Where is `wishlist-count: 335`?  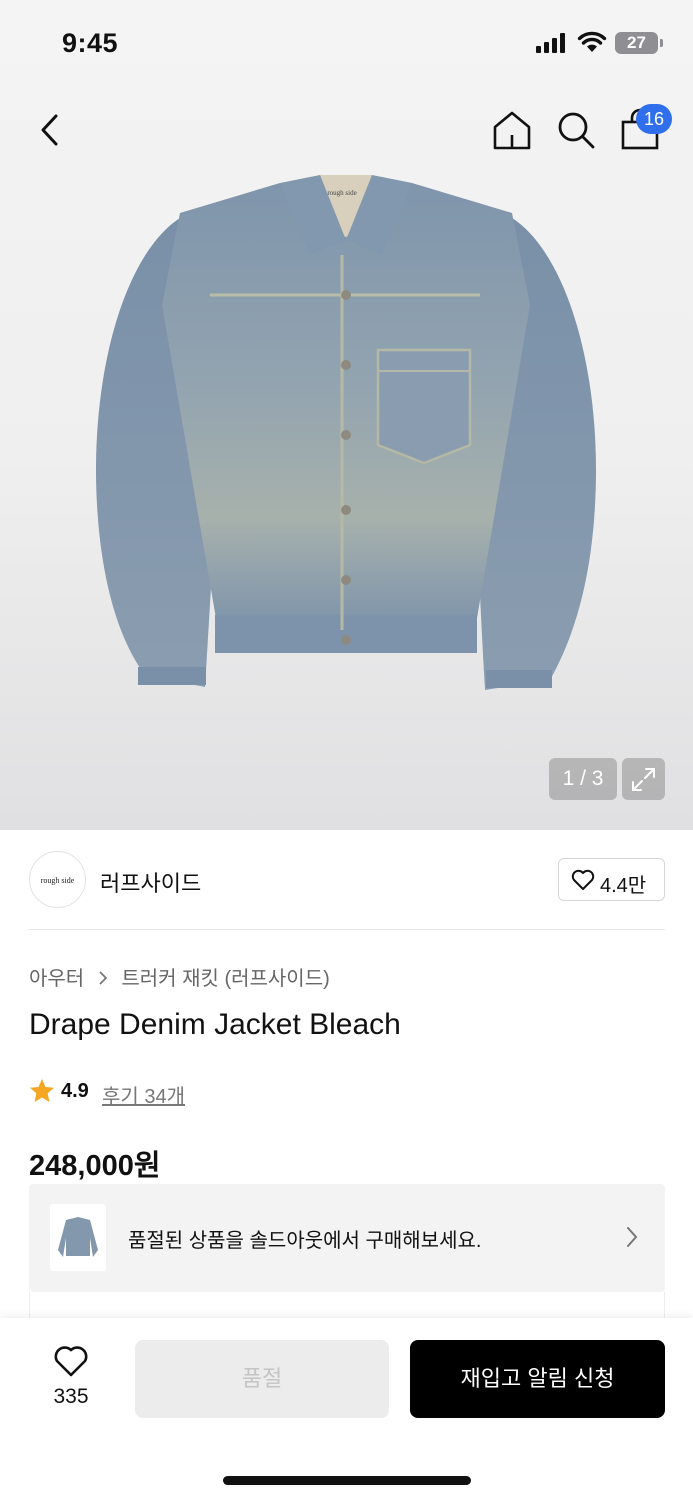
wishlist-count: 335 is located at coordinates (71, 1396).